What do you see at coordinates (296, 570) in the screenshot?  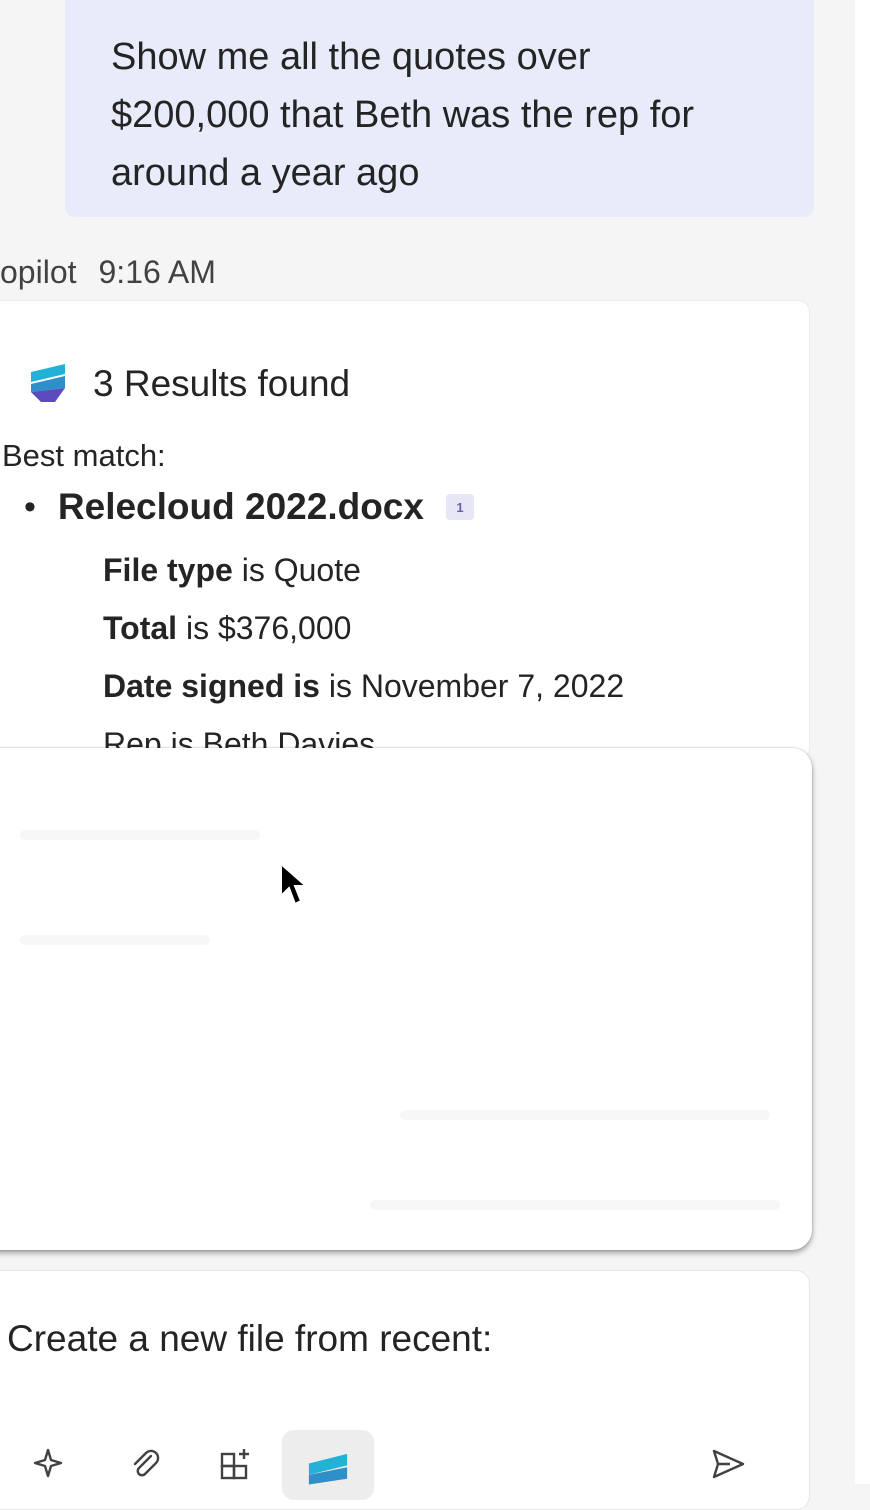 I see `fact-value: is Quote` at bounding box center [296, 570].